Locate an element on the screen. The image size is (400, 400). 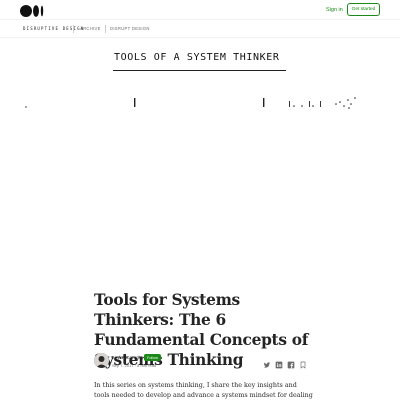
author-avatar is located at coordinates (101, 360).